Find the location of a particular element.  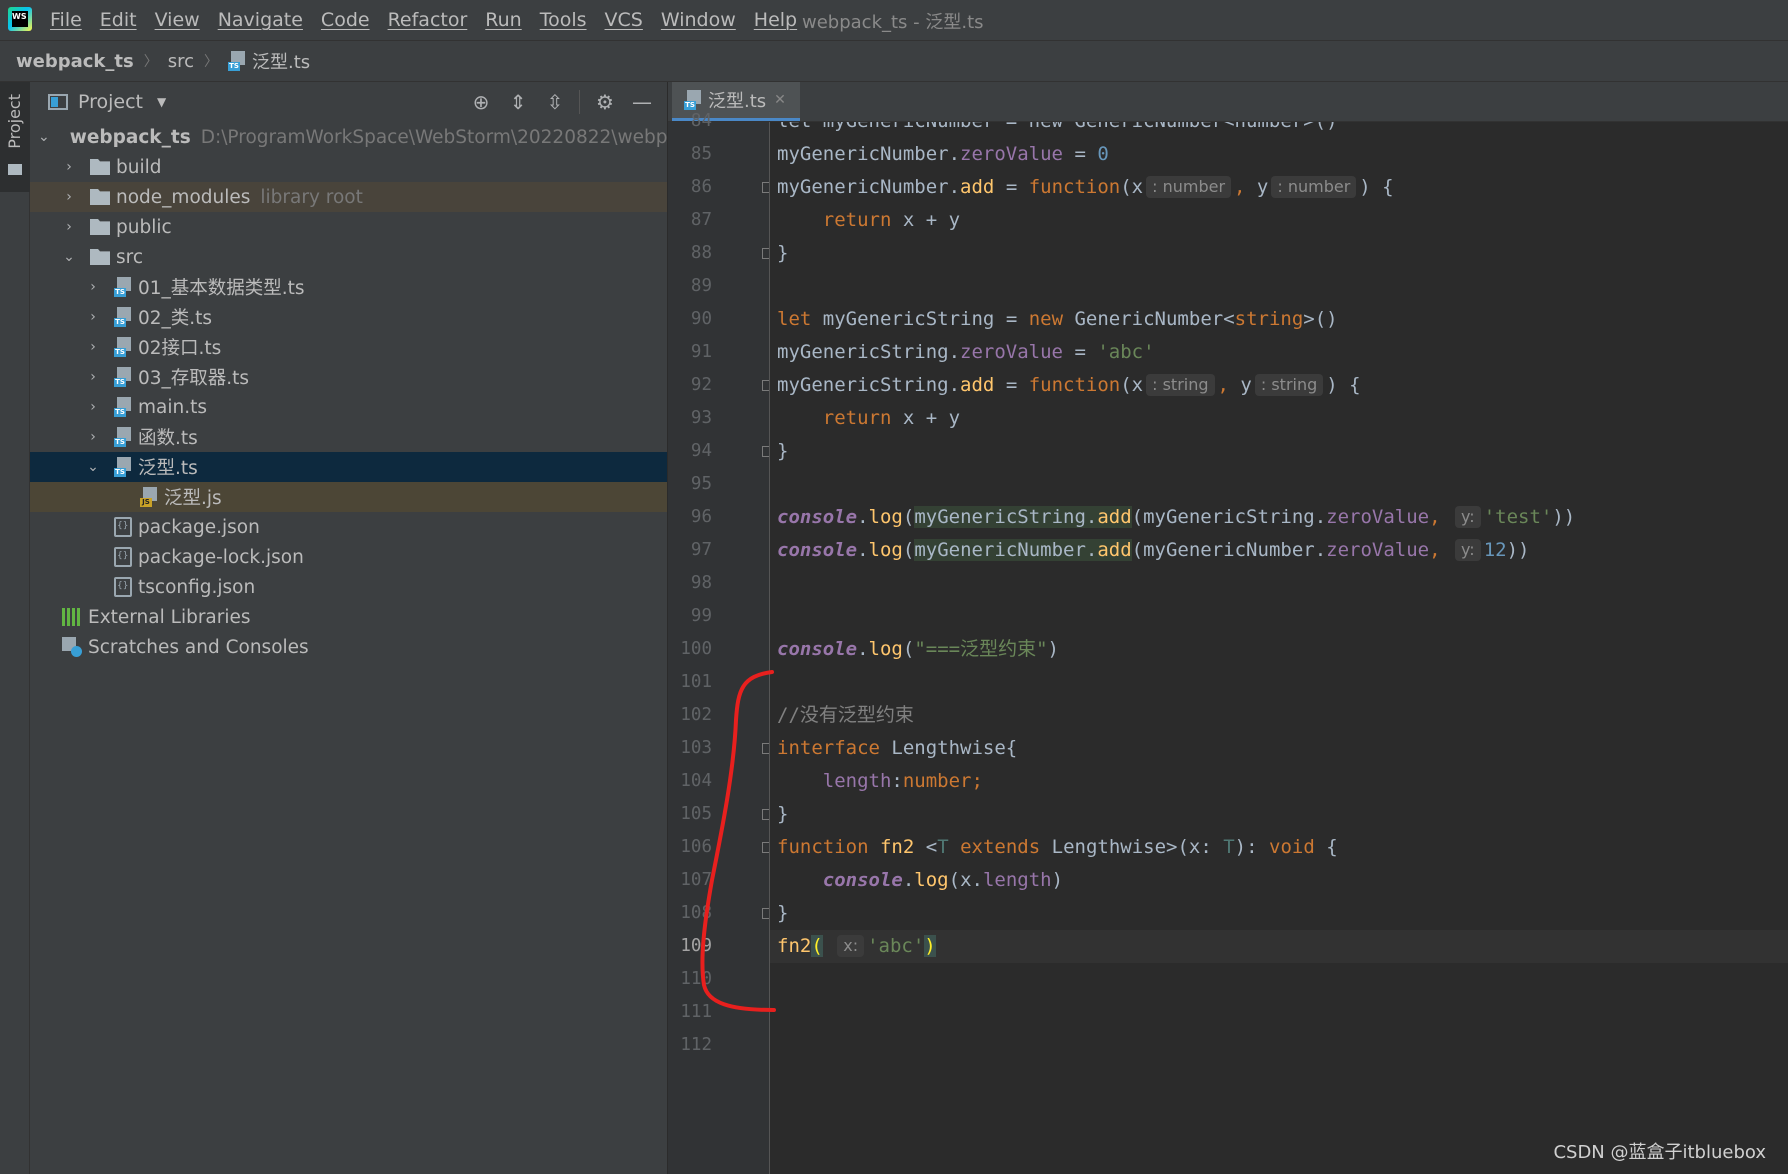

tree-item-label: 函数.ts is located at coordinates (168, 438).